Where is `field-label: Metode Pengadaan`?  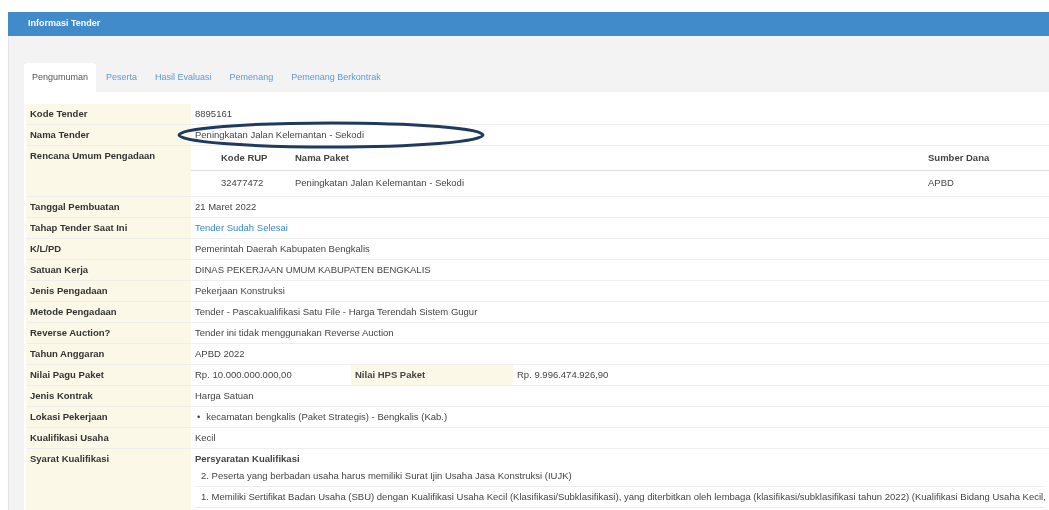 field-label: Metode Pengadaan is located at coordinates (108, 311).